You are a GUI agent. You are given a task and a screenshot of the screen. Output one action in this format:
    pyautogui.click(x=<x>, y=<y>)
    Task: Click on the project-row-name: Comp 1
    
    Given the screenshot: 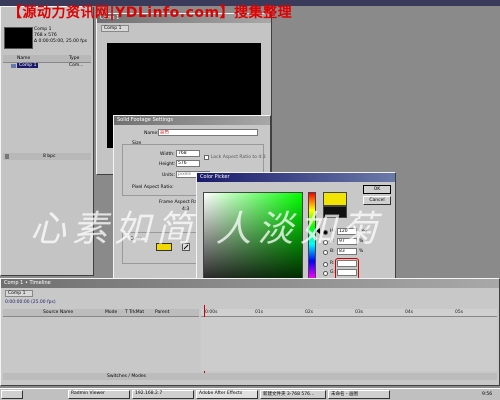 What is the action you would take?
    pyautogui.click(x=28, y=65)
    